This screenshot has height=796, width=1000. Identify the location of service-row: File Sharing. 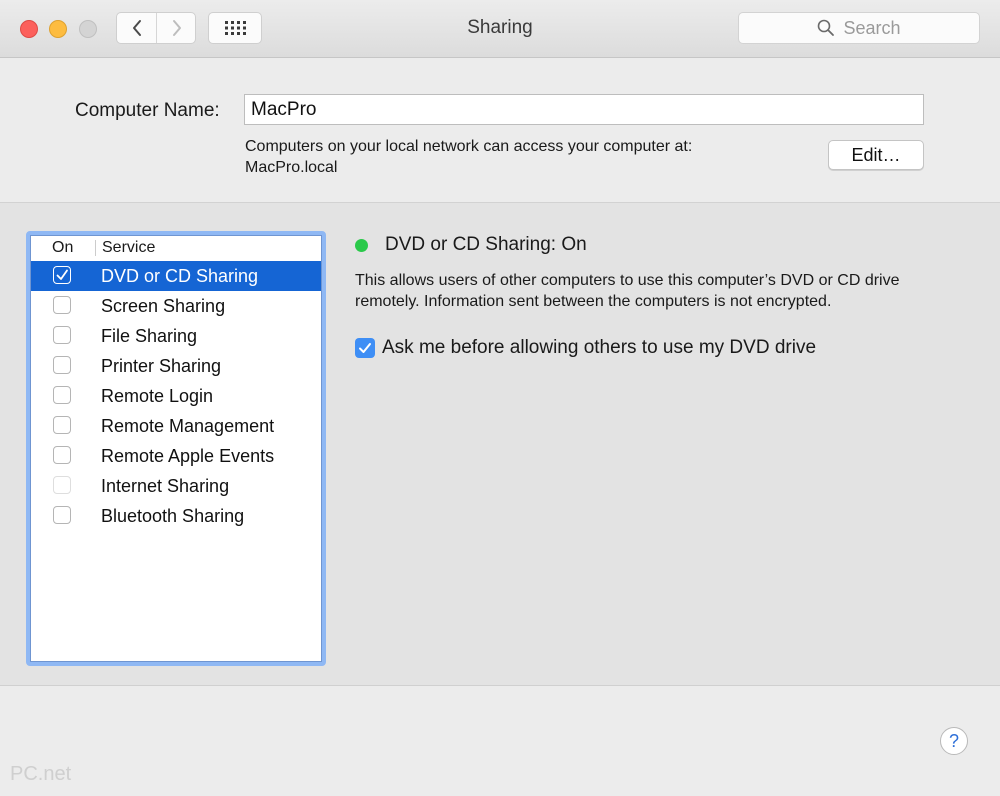
(176, 336).